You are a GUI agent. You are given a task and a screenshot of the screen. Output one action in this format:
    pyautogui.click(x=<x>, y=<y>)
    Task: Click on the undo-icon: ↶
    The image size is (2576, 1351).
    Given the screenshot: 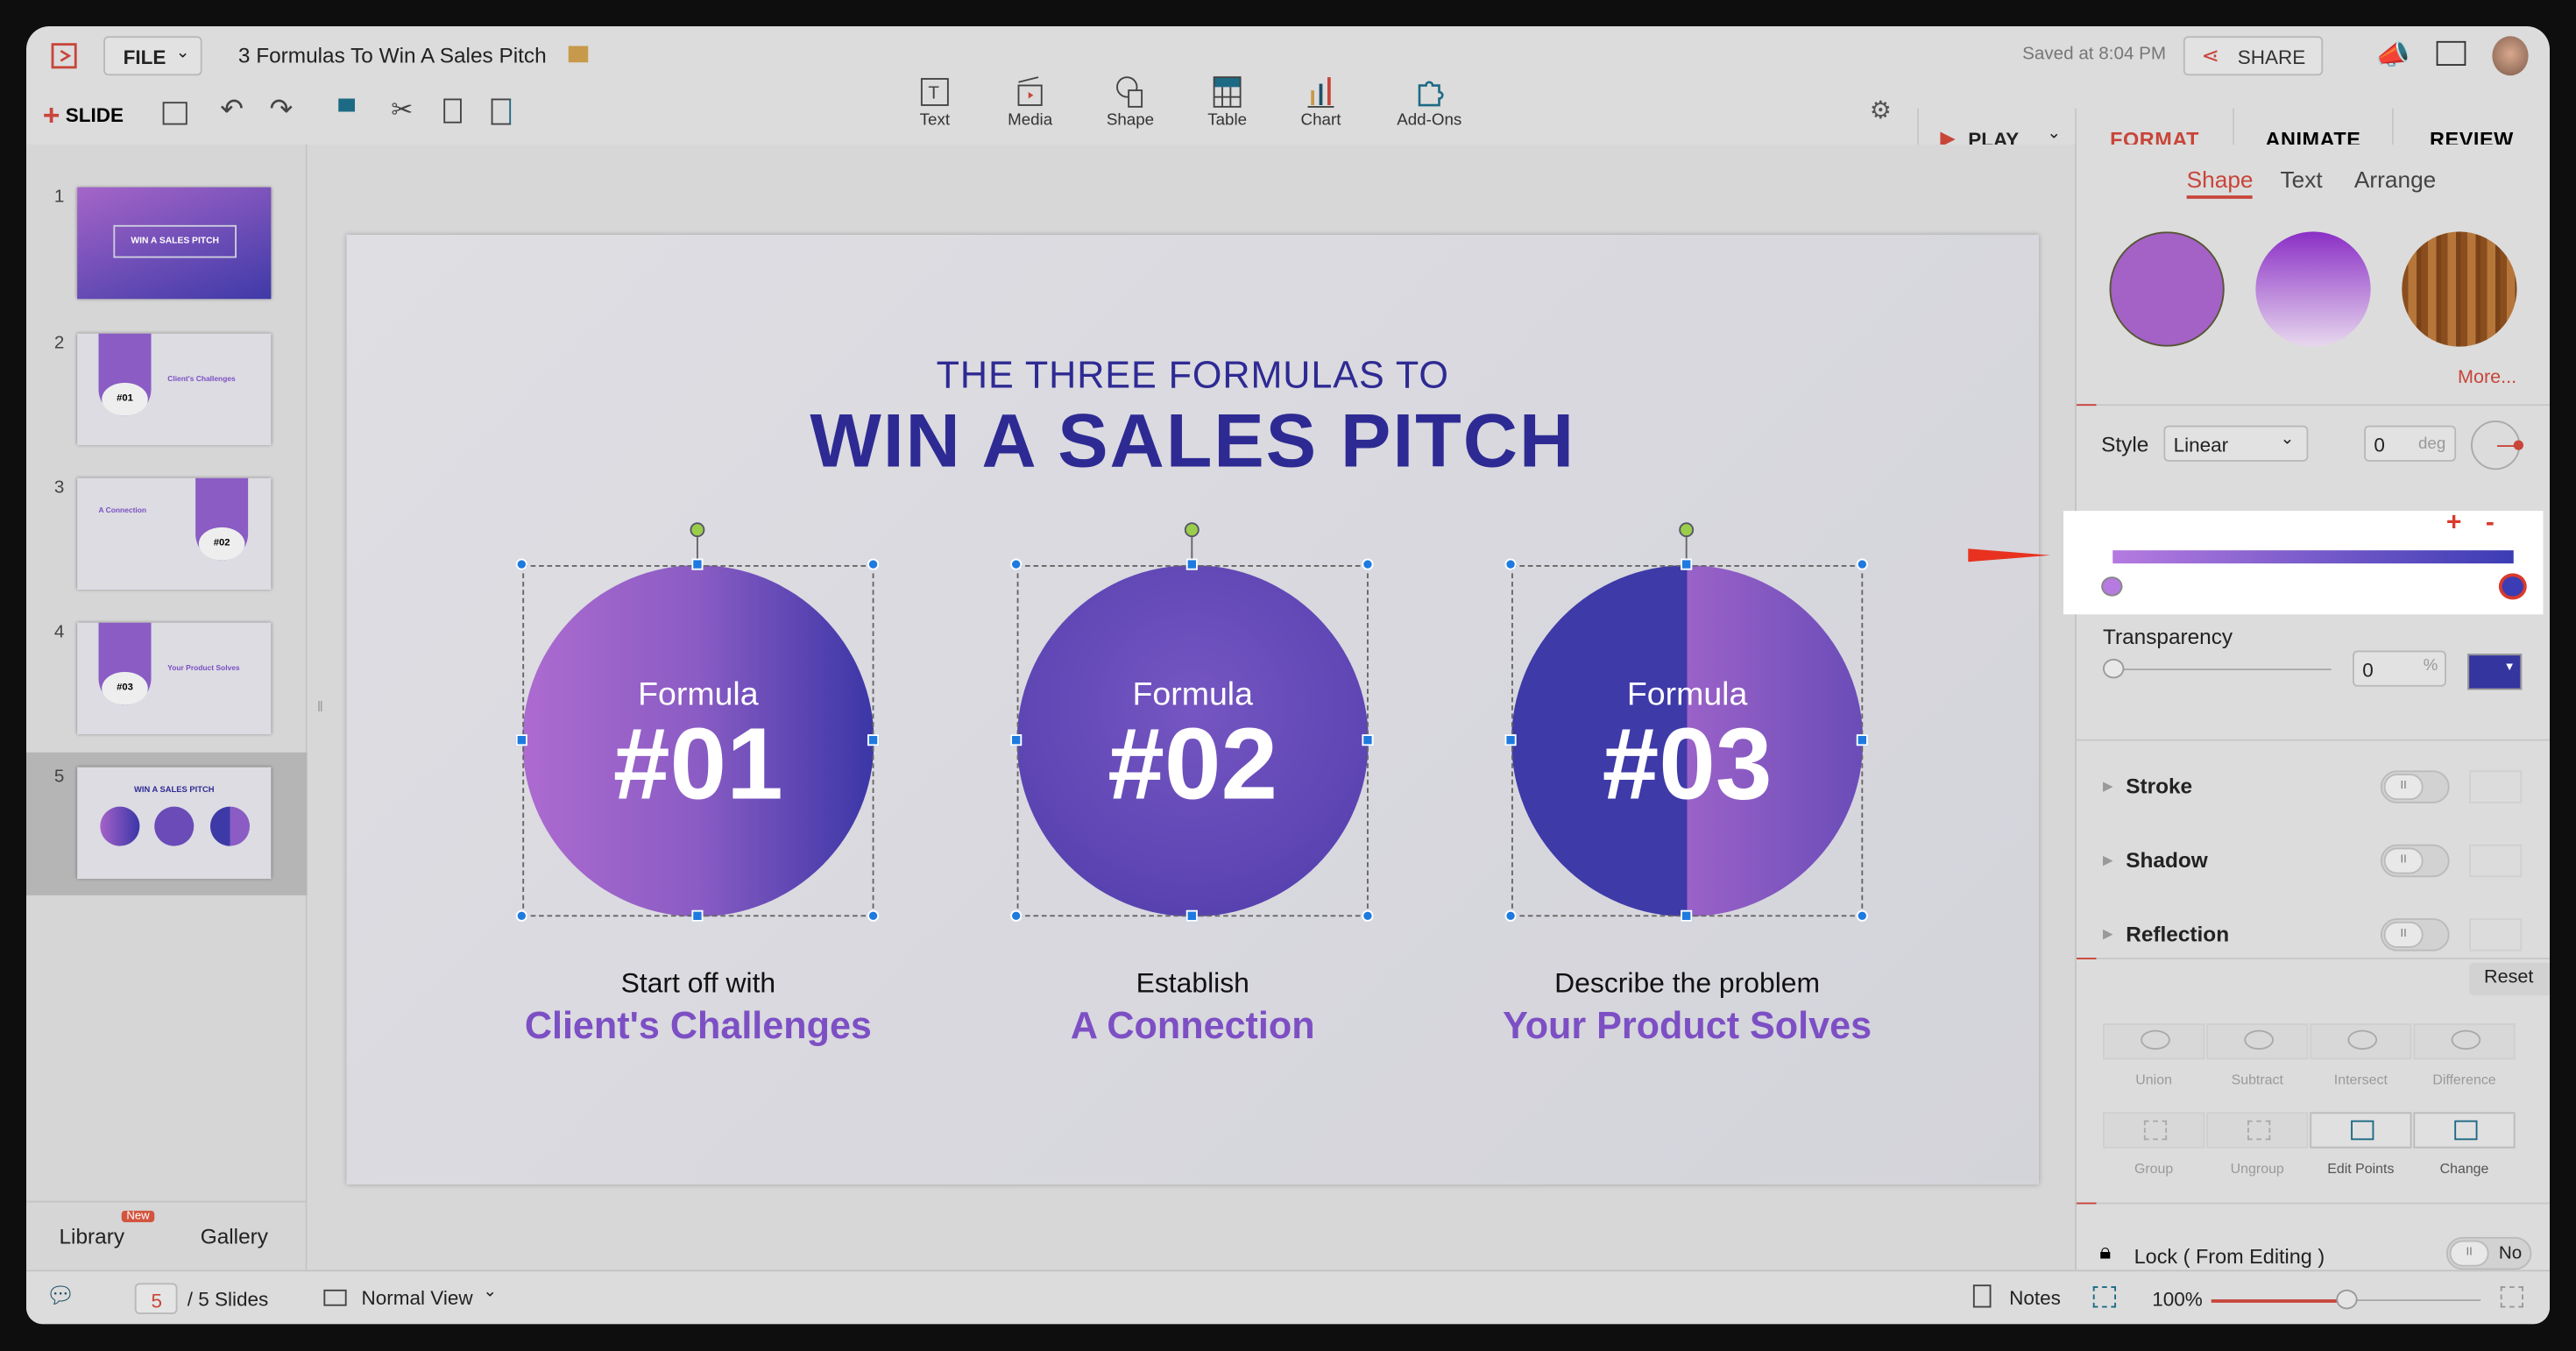 What is the action you would take?
    pyautogui.click(x=232, y=110)
    